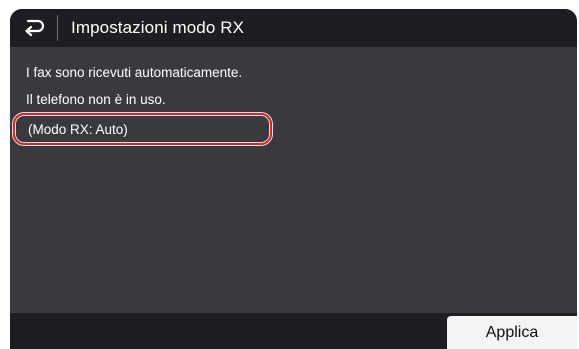  Describe the element at coordinates (78, 129) in the screenshot. I see `rx-mode-value: (Modo RX: Auto)` at that location.